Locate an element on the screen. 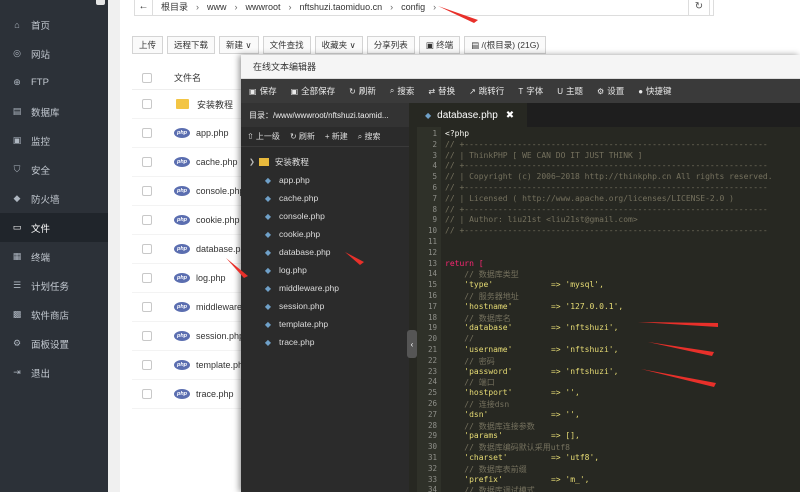 Image resolution: width=800 pixels, height=492 pixels. breadcrumb-segment: www is located at coordinates (217, 7).